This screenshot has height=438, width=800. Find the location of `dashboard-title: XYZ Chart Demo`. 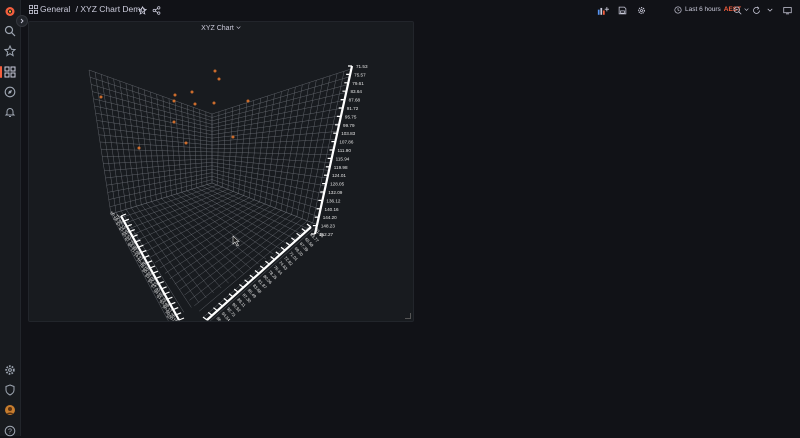

dashboard-title: XYZ Chart Demo is located at coordinates (112, 9).